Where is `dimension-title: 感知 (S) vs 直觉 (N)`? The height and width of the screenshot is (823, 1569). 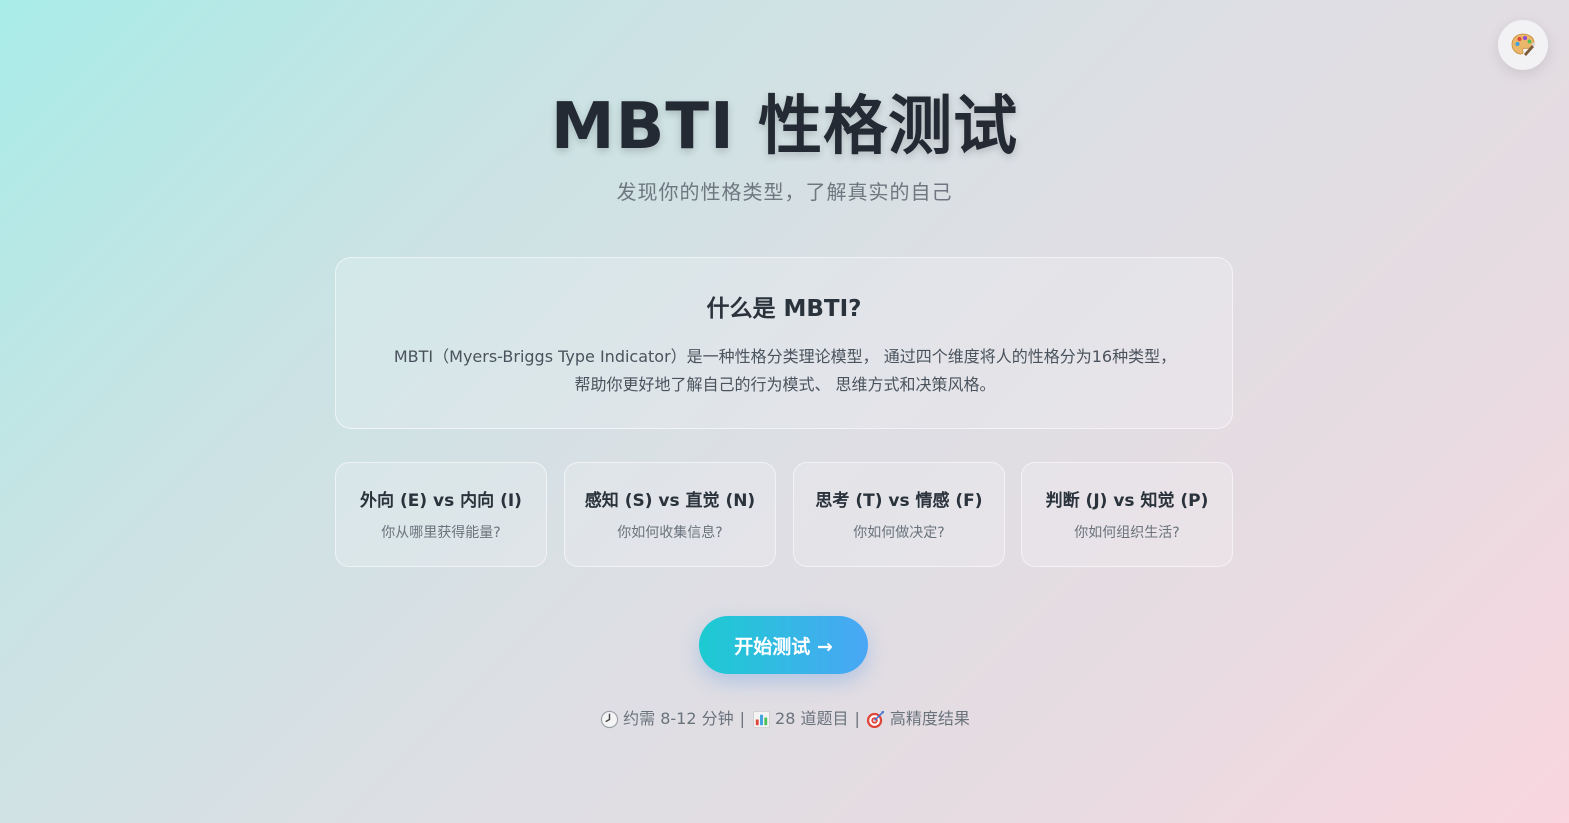
dimension-title: 感知 (S) vs 直觉 (N) is located at coordinates (670, 501).